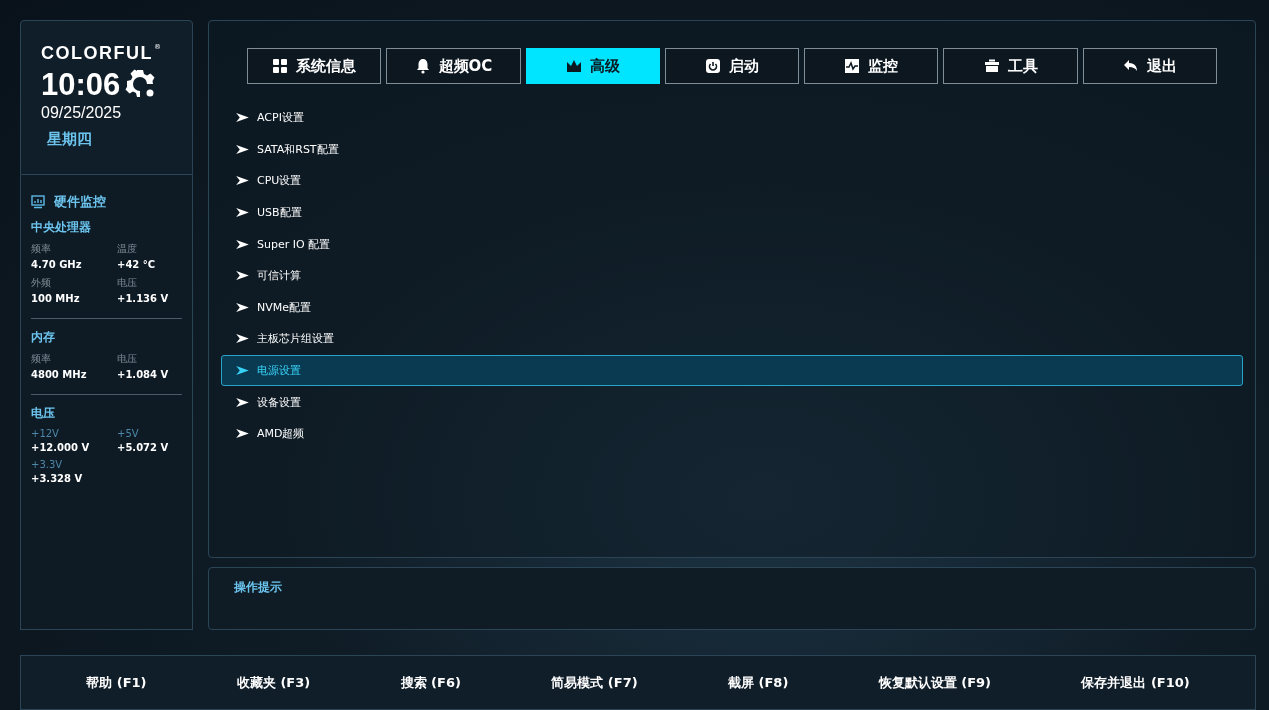 The height and width of the screenshot is (710, 1269). What do you see at coordinates (80, 202) in the screenshot?
I see `monitor-title: 硬件监控` at bounding box center [80, 202].